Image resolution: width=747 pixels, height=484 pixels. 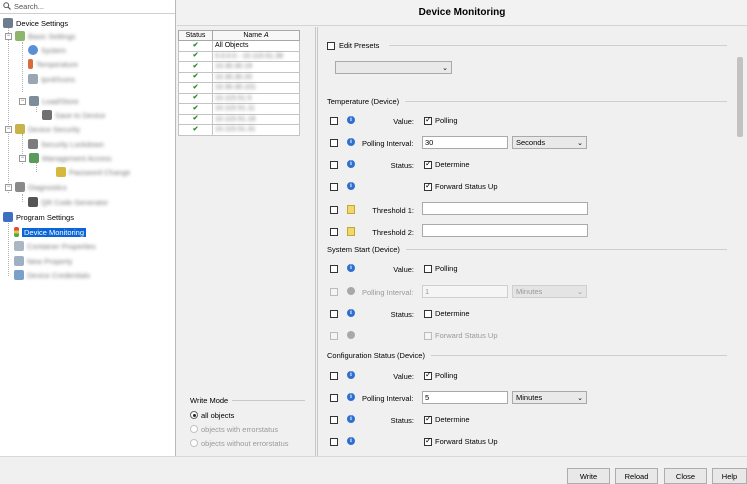 What do you see at coordinates (51, 79) in the screenshot?
I see `tree-item-ipv4: Ipv4/Icons` at bounding box center [51, 79].